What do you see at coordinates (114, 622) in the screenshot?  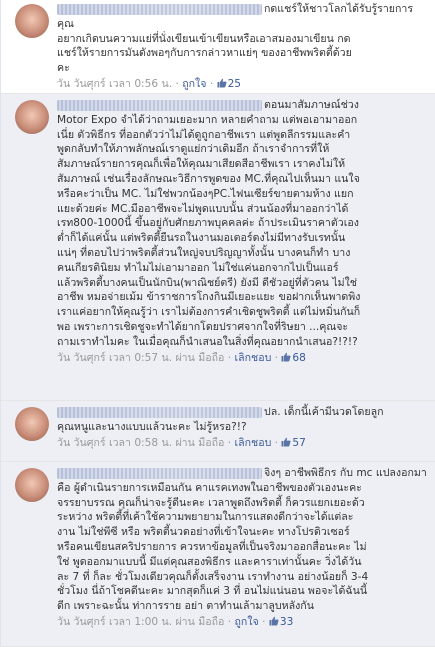 I see `comment-timestamp: วัน วันศุกร์ เวลา 1:00 น.` at bounding box center [114, 622].